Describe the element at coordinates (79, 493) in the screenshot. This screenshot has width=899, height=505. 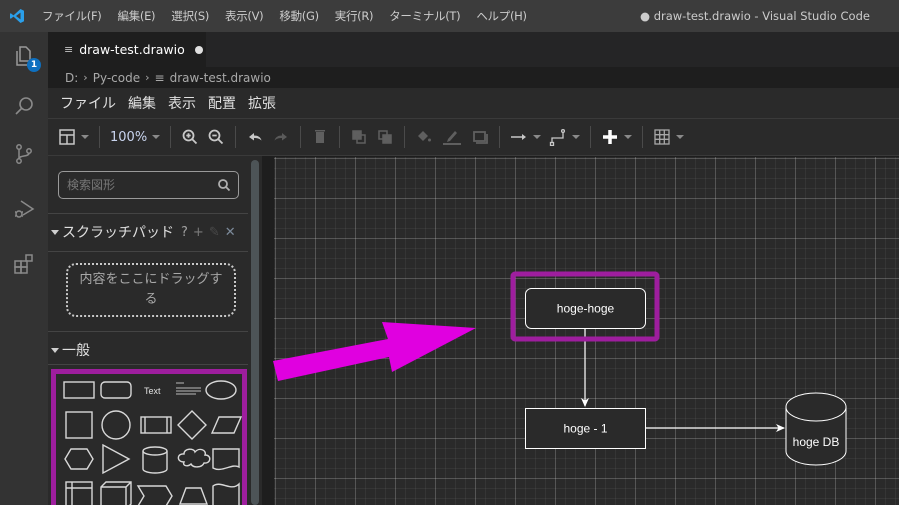
I see `shape-internal-storage` at that location.